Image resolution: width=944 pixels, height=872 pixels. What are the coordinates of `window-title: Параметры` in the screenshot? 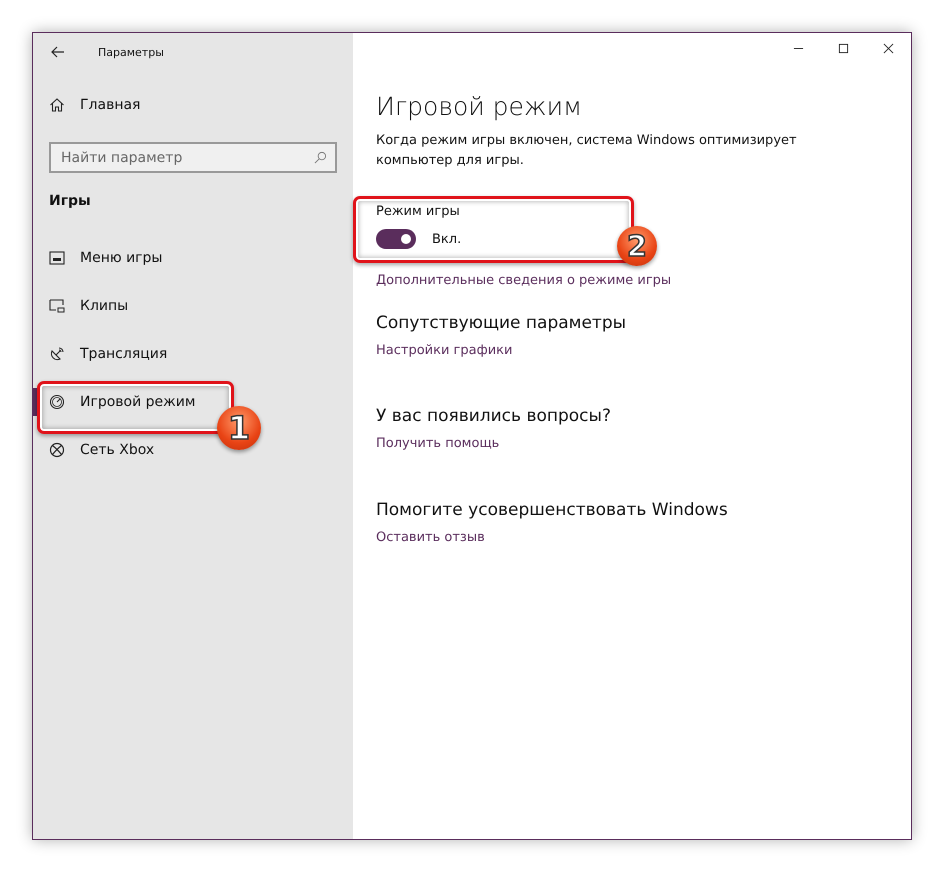 It's located at (131, 52).